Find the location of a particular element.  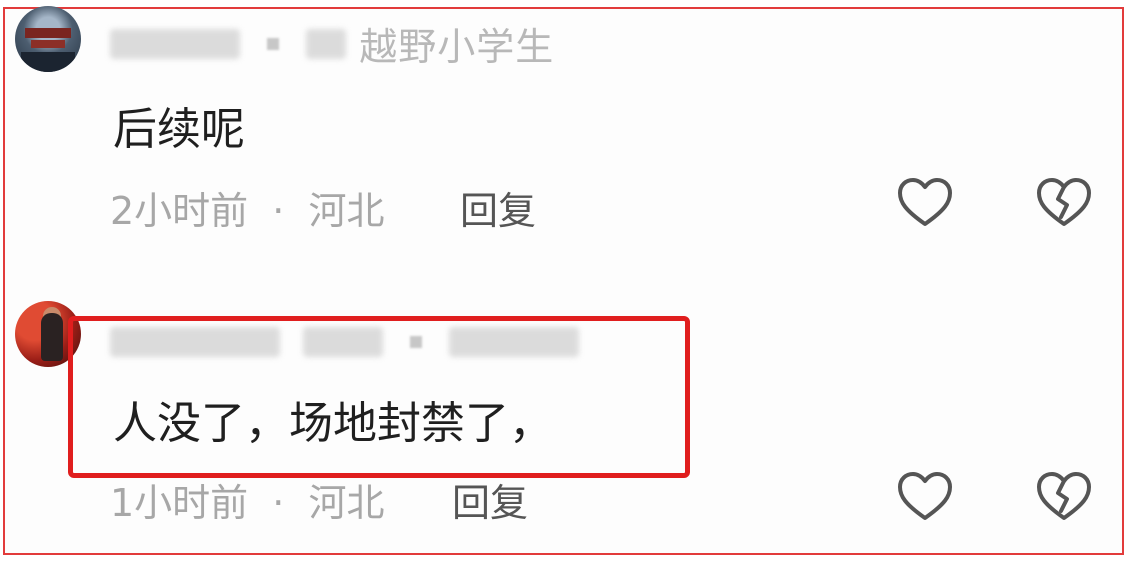

avatar-figure-body is located at coordinates (52, 337).